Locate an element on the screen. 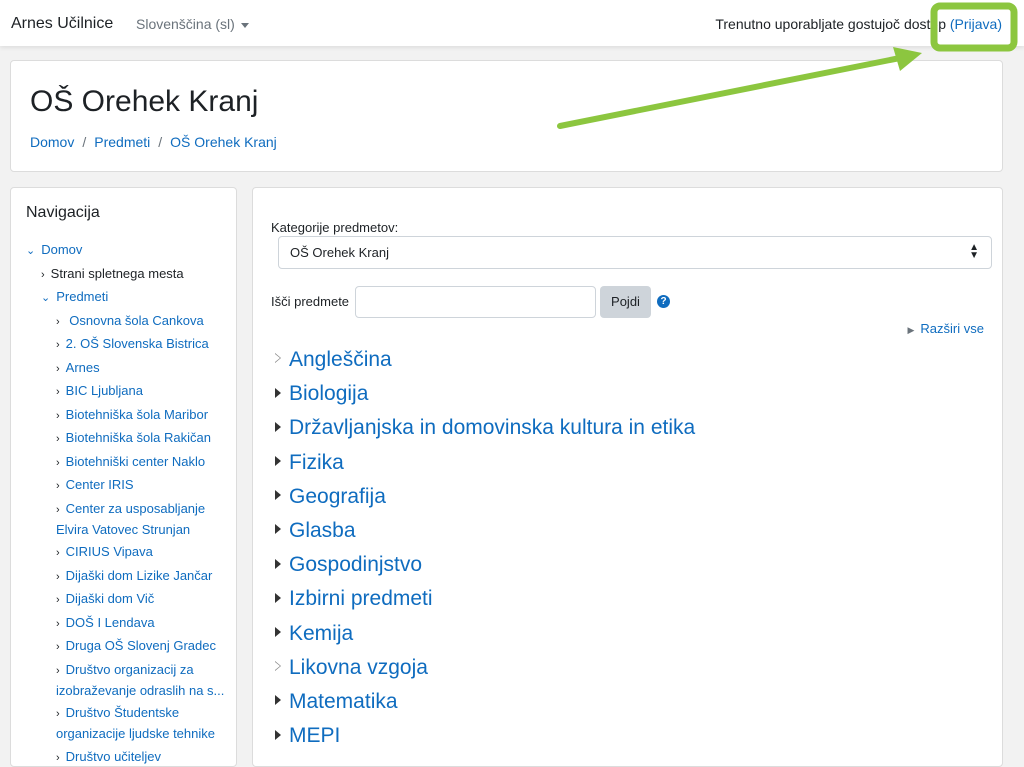 The height and width of the screenshot is (767, 1024). category-item: MEPI is located at coordinates (625, 738).